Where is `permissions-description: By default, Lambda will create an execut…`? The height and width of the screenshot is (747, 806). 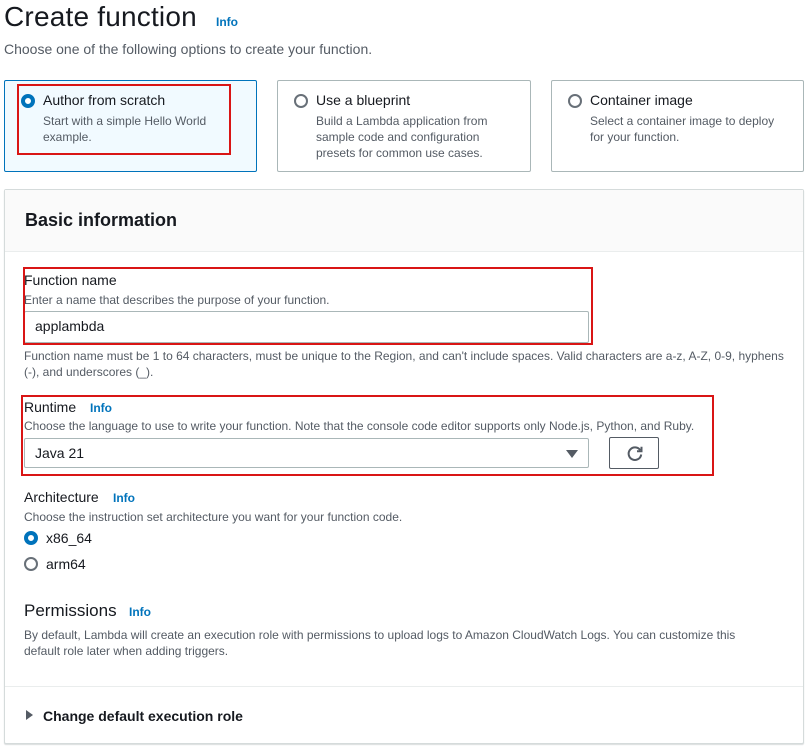
permissions-description: By default, Lambda will create an execut… is located at coordinates (380, 643).